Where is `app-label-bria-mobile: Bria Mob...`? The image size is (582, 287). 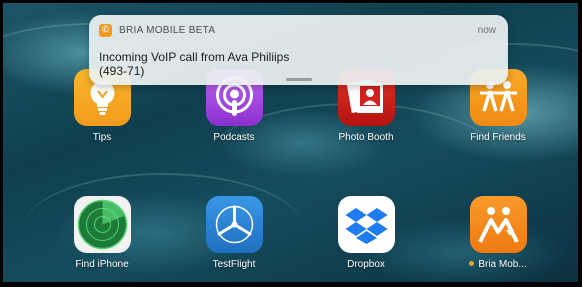 app-label-bria-mobile: Bria Mob... is located at coordinates (498, 264).